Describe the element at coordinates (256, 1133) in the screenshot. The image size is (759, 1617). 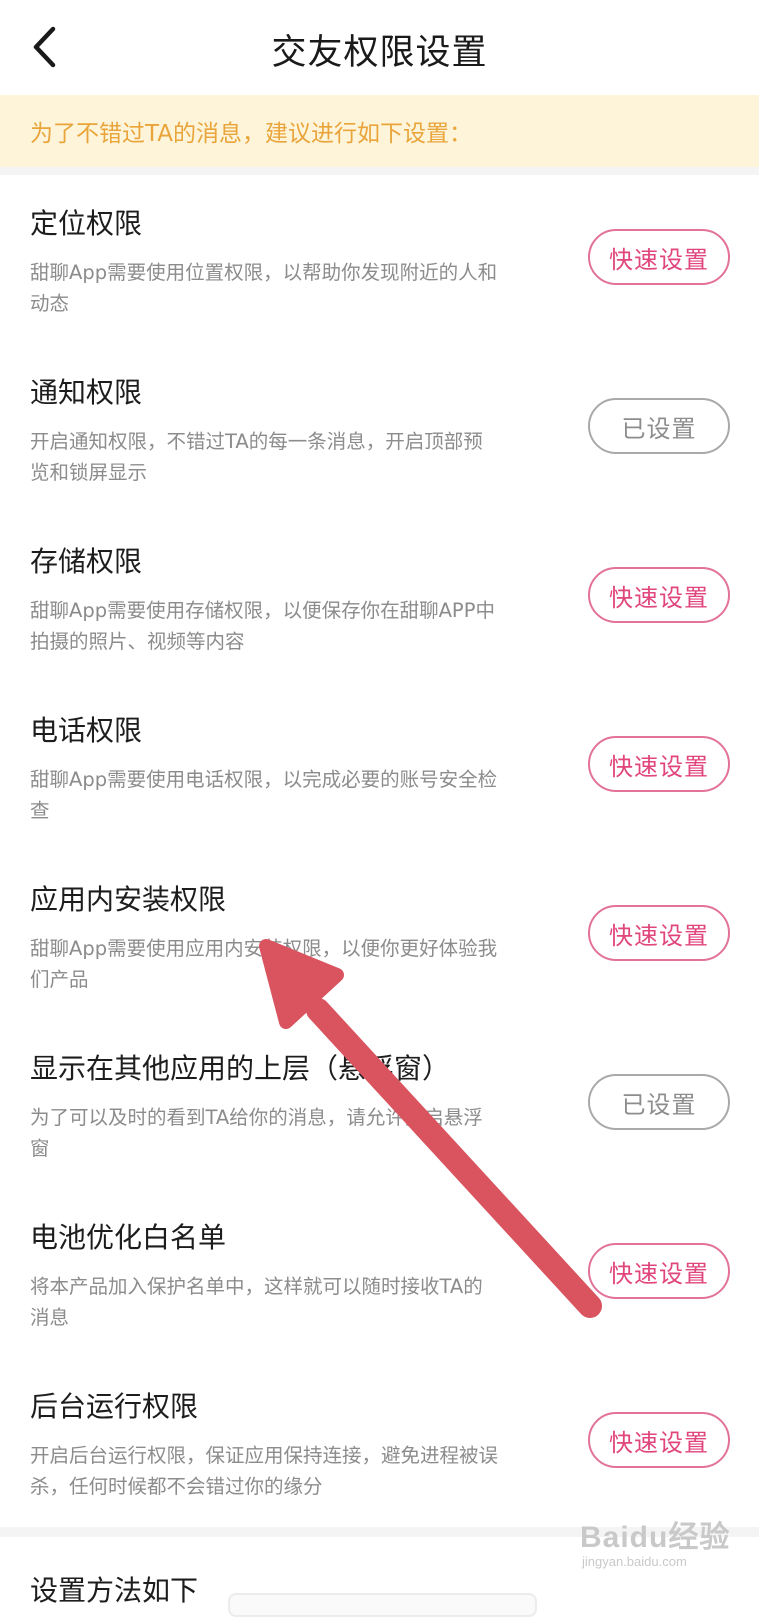
I see `permission-desc: 为了可以及时的看到TA给你的消息，请允许开启悬浮窗` at that location.